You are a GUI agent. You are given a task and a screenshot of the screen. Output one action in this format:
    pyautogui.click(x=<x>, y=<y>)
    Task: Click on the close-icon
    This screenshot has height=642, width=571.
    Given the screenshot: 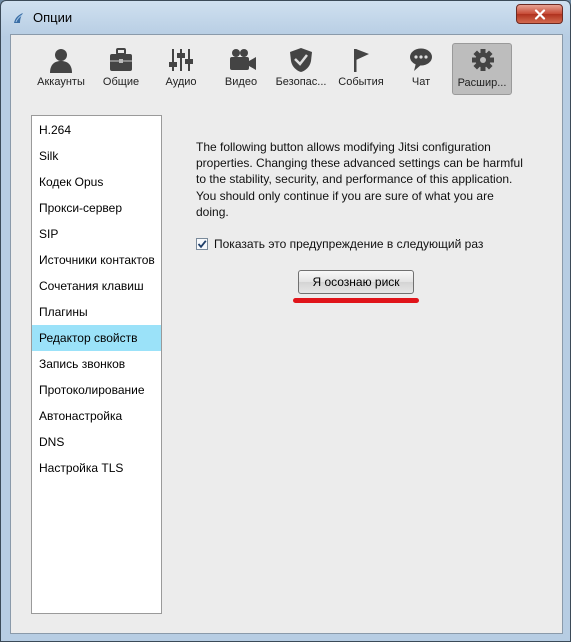 What is the action you would take?
    pyautogui.click(x=539, y=14)
    